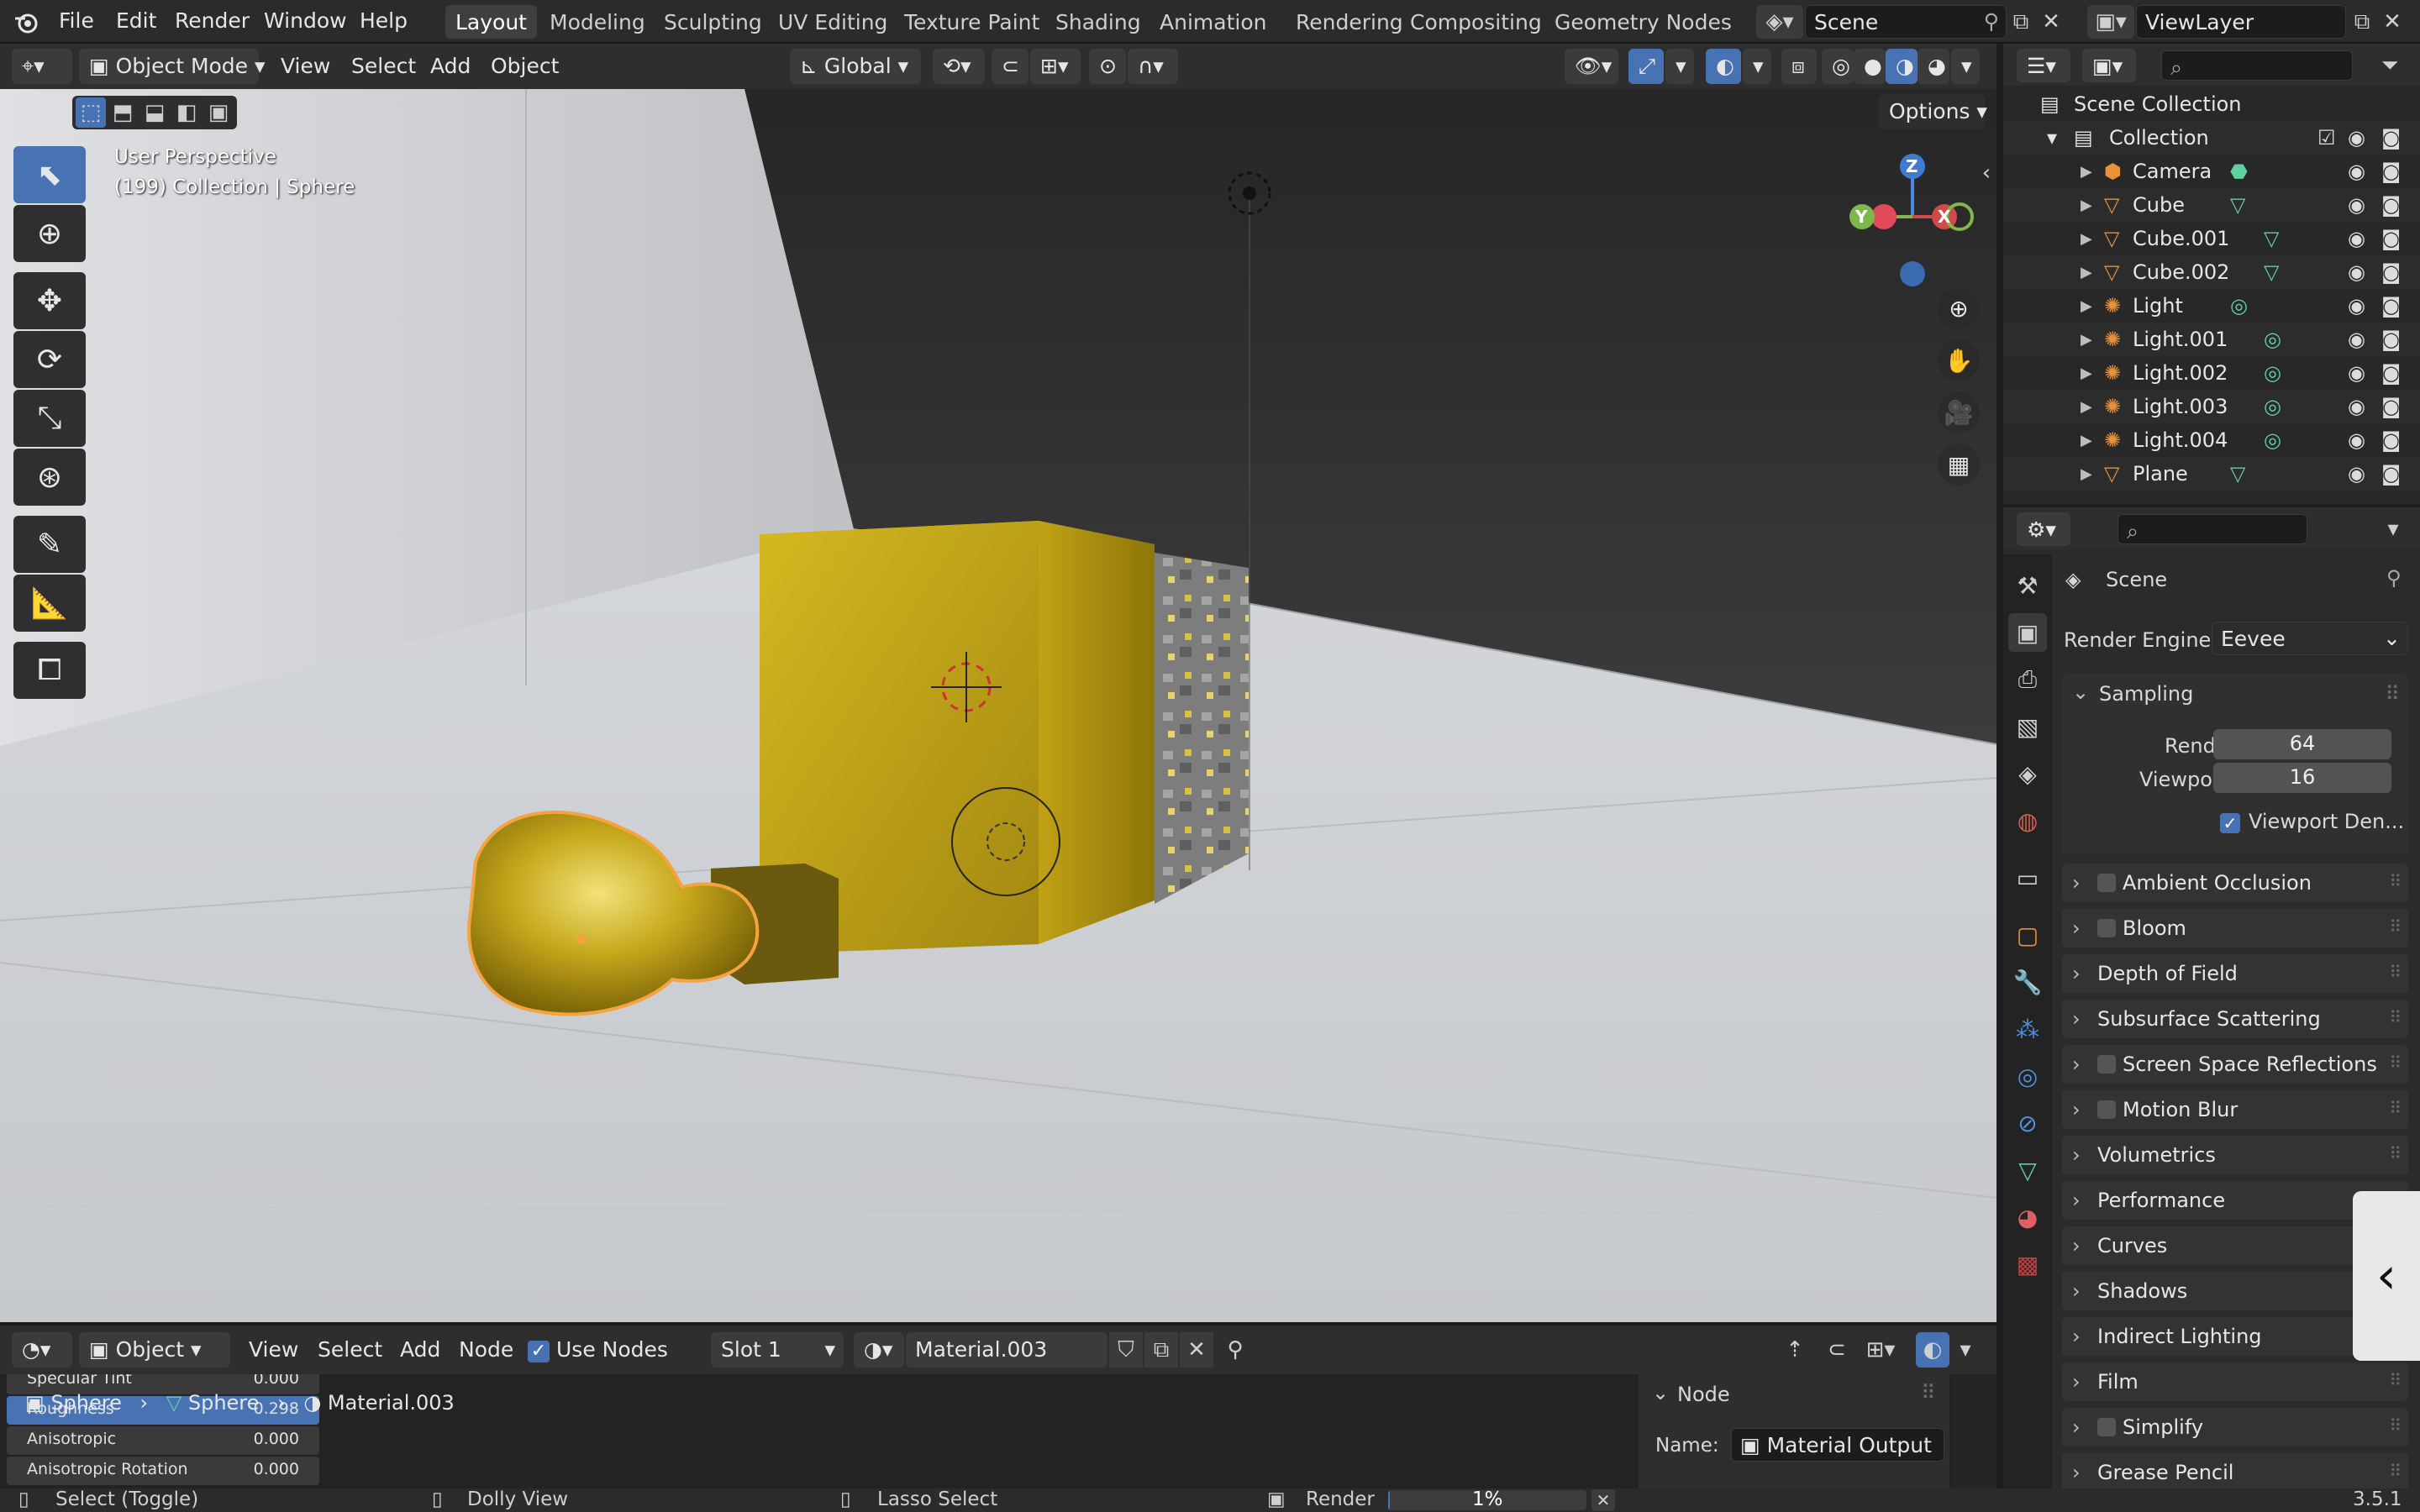 The width and height of the screenshot is (2420, 1512). Describe the element at coordinates (50, 544) in the screenshot. I see `tool-annotate: ✎` at that location.